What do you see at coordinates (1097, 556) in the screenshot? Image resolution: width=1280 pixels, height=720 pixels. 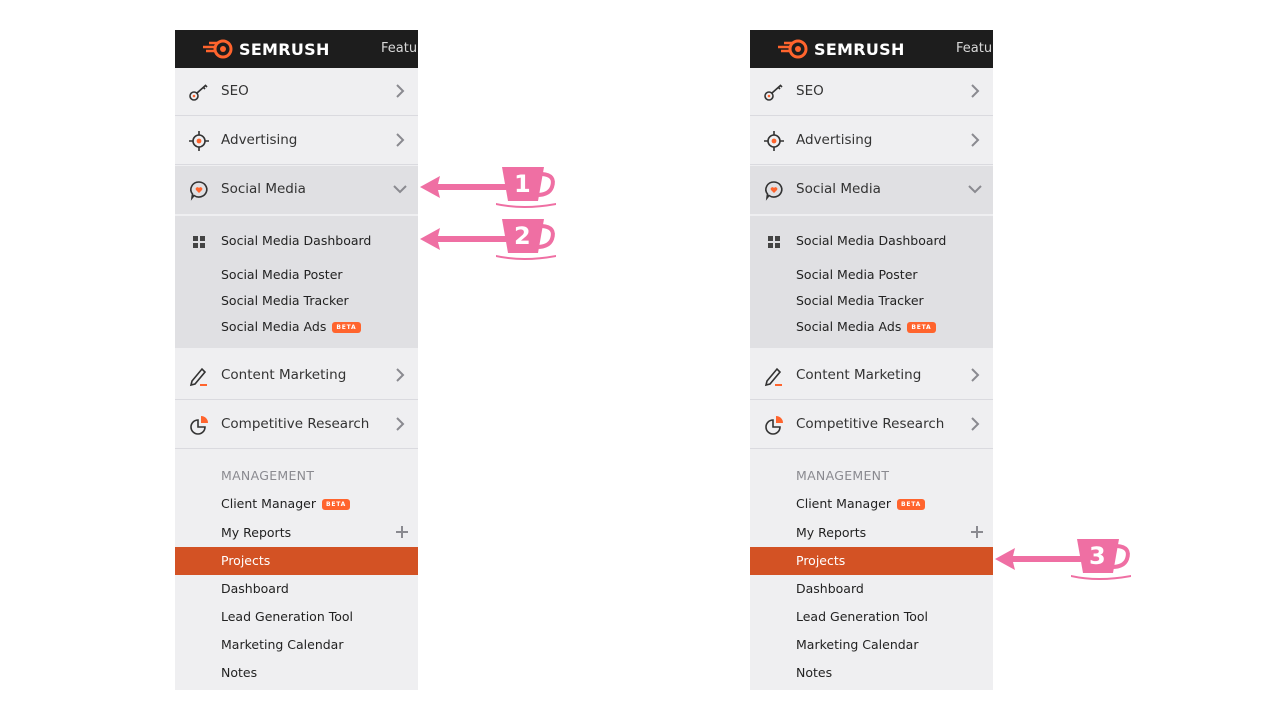 I see `callout-number: 3` at bounding box center [1097, 556].